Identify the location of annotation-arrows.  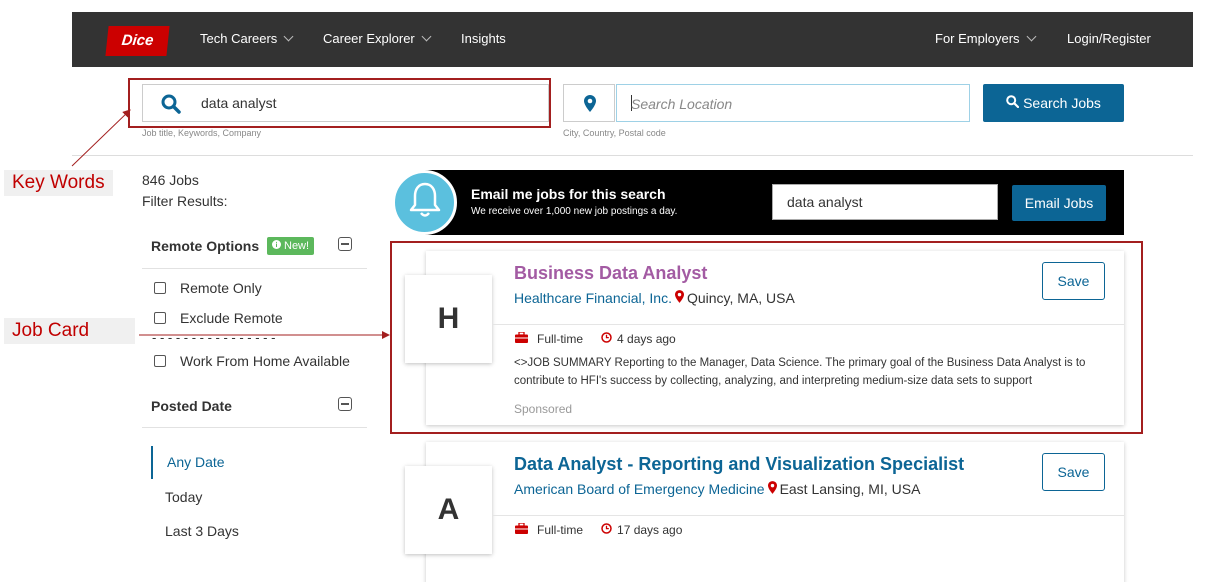
(230, 224).